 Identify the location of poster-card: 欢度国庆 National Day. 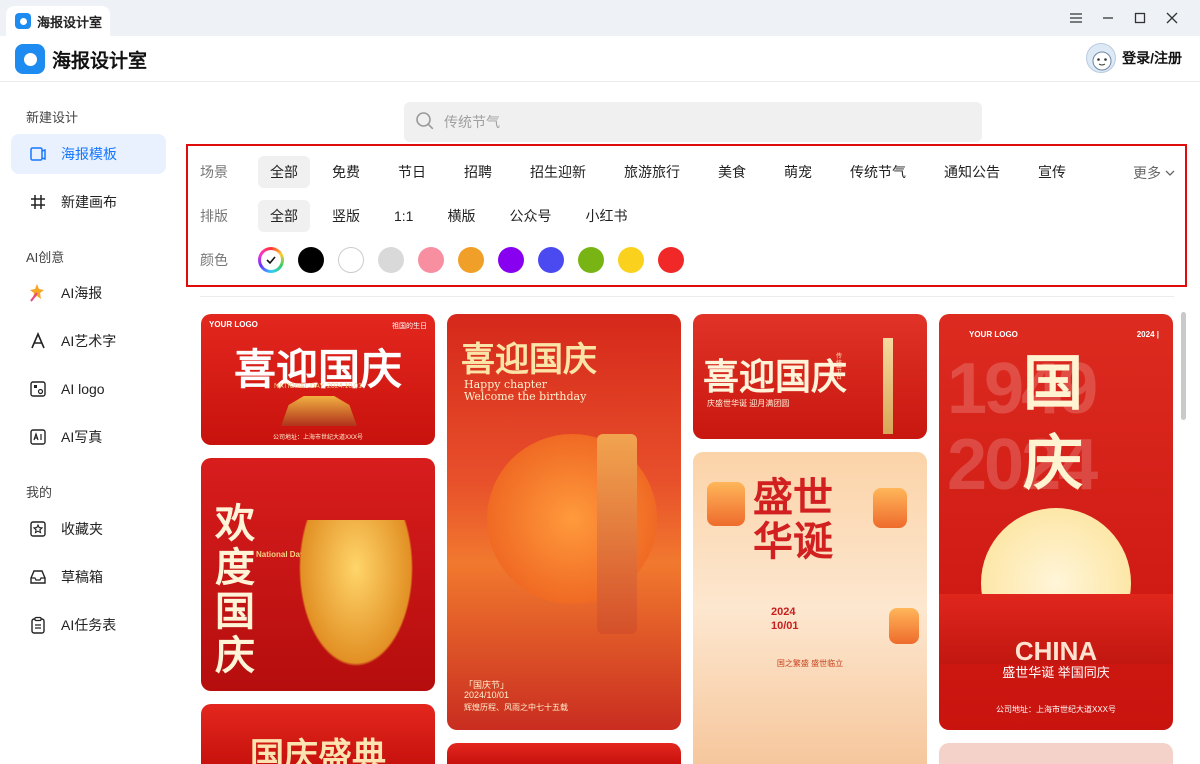
(318, 574).